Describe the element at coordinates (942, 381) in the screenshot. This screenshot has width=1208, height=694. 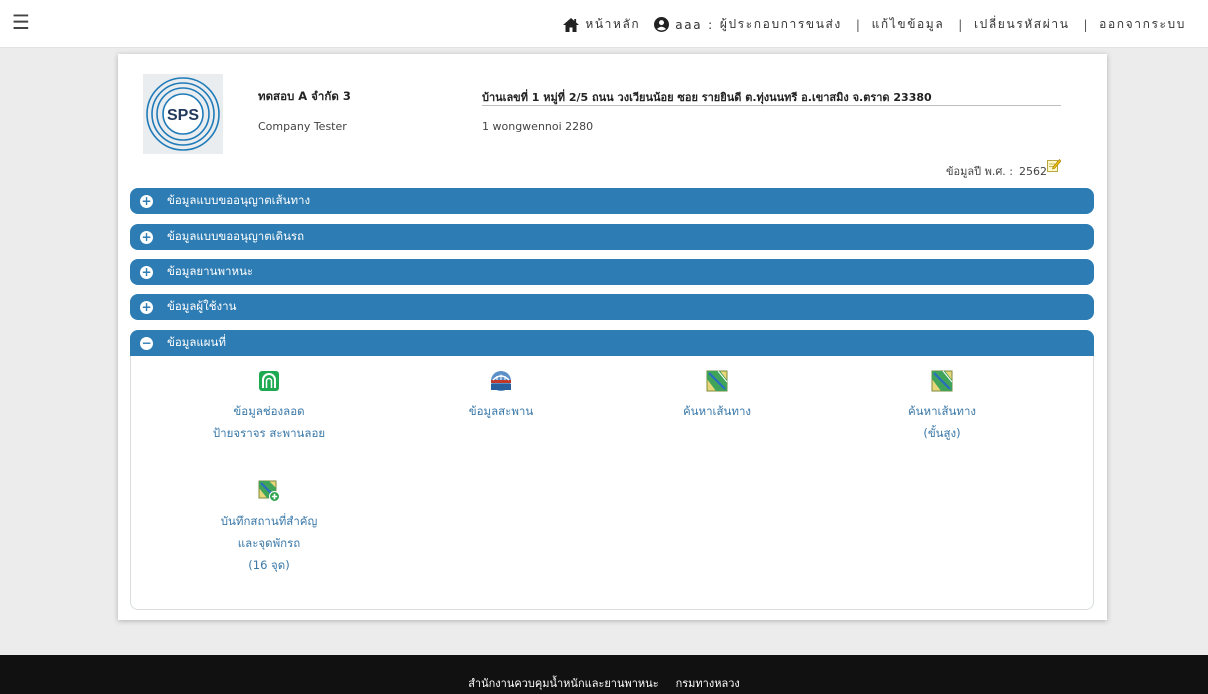
I see `map-route-advanced-icon` at that location.